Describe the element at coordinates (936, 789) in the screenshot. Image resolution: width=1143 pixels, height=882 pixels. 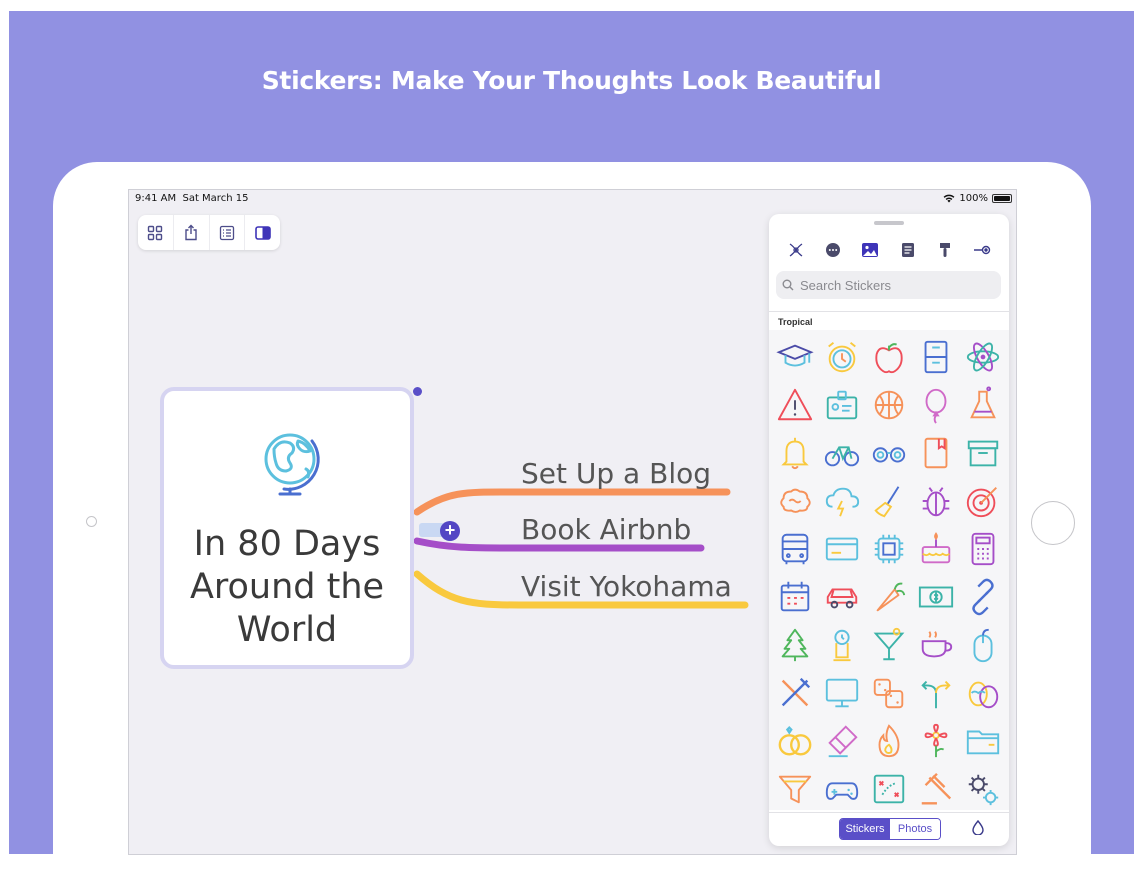
I see `sticker-gavel` at that location.